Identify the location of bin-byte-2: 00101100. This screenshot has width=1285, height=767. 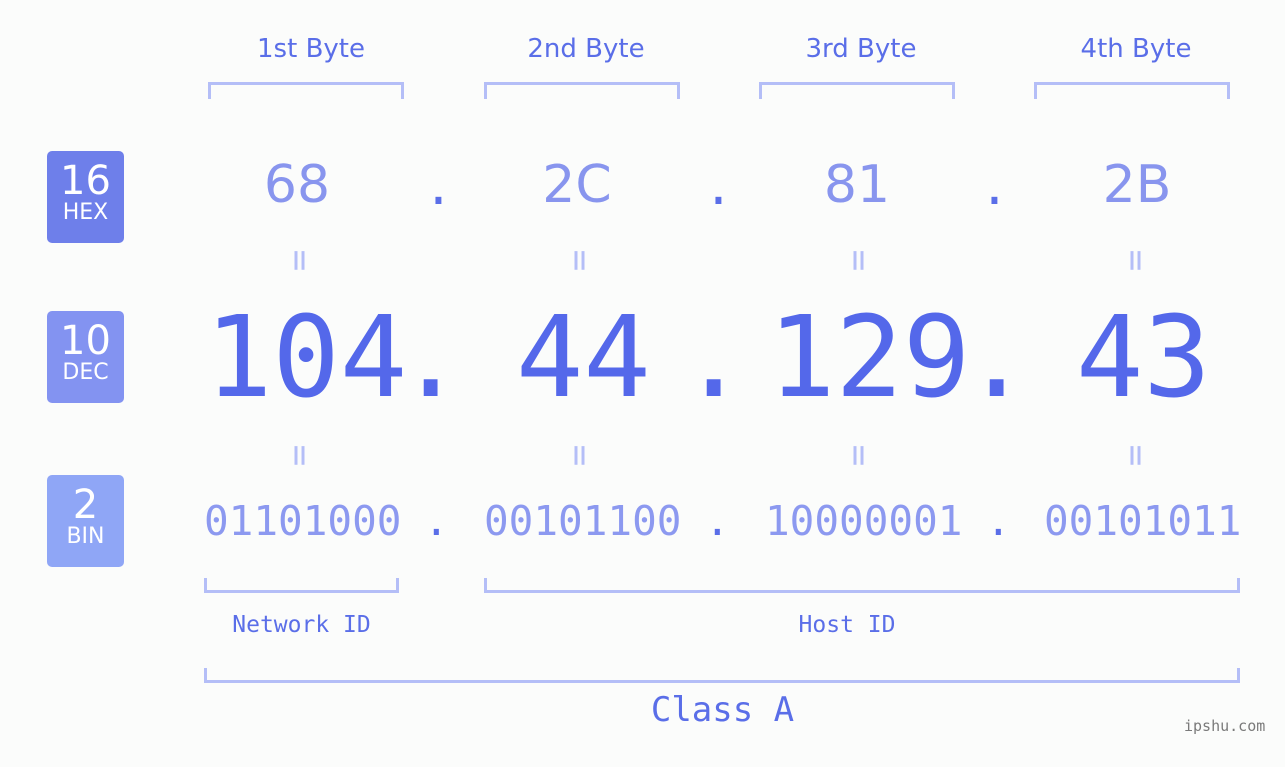
(583, 521).